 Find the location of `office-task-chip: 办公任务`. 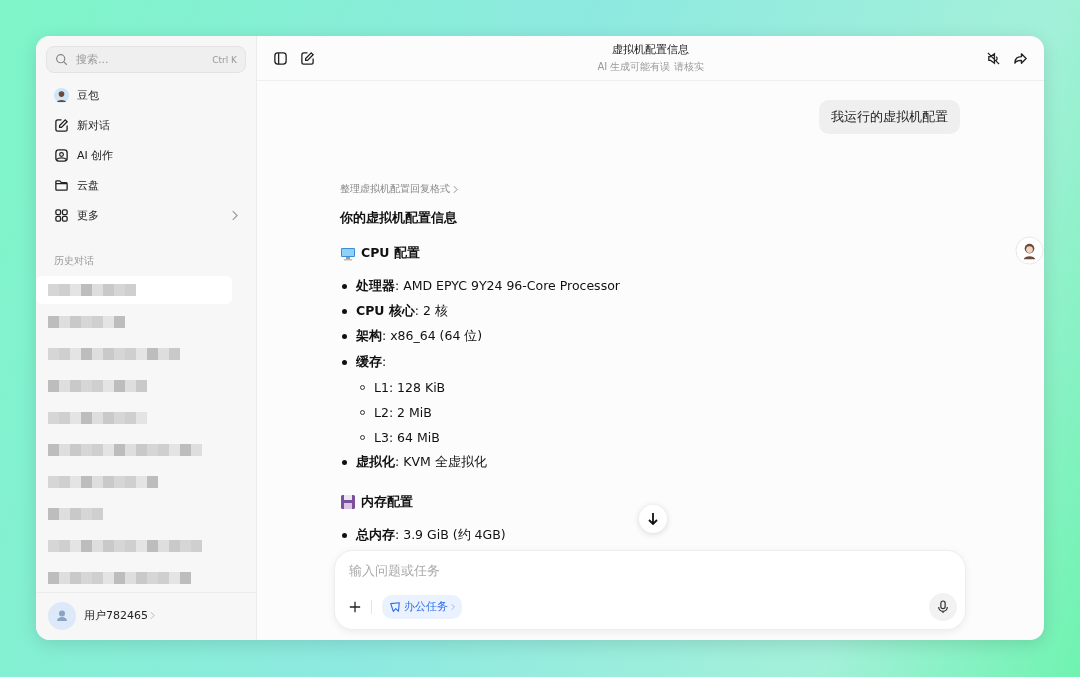

office-task-chip: 办公任务 is located at coordinates (422, 607).